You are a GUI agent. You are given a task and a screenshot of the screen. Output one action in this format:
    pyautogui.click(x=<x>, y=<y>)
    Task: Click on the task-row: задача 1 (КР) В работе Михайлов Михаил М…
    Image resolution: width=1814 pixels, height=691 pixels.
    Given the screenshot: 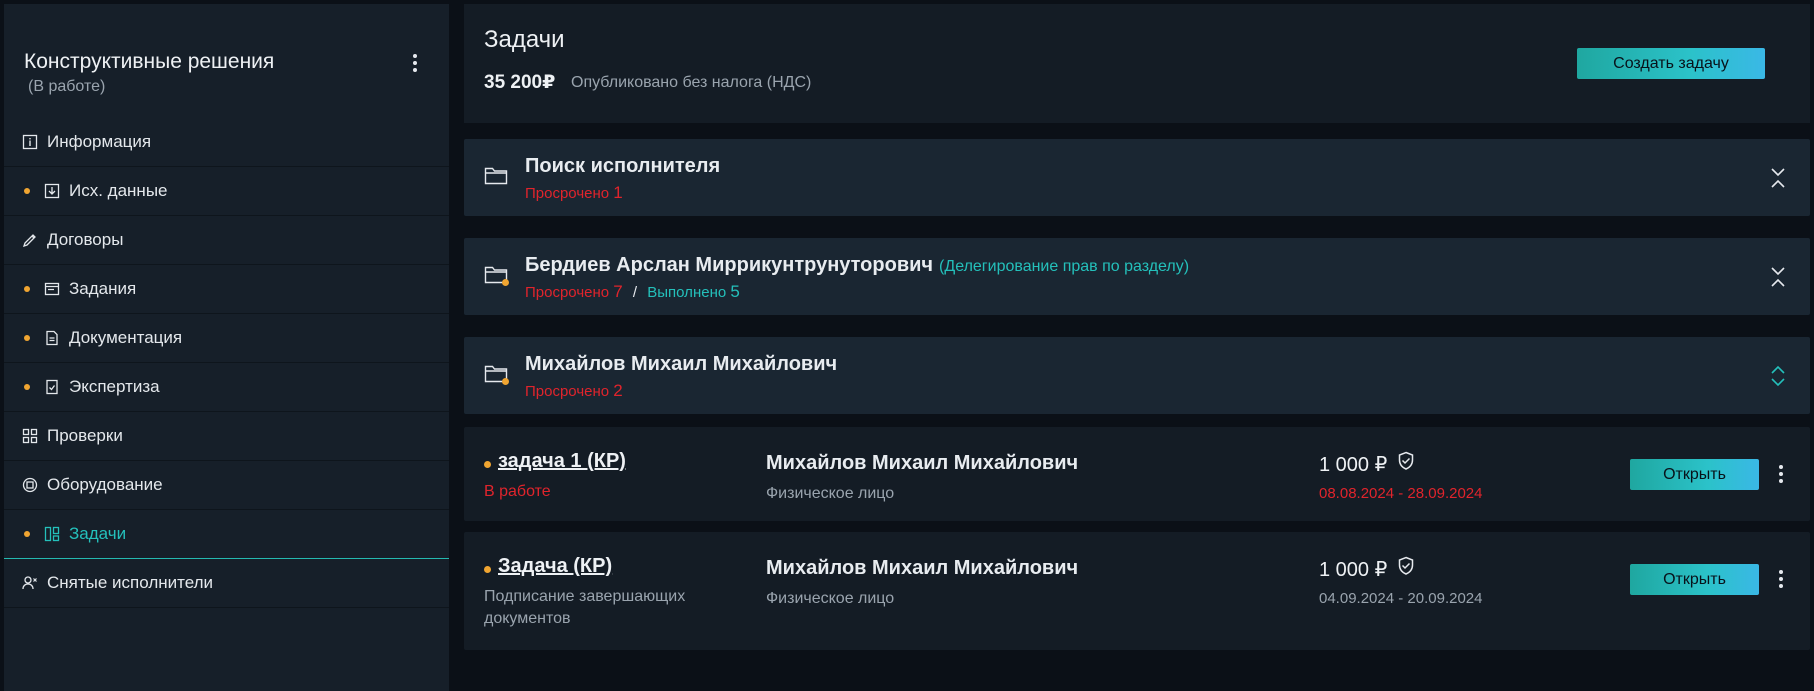 What is the action you would take?
    pyautogui.click(x=1137, y=474)
    